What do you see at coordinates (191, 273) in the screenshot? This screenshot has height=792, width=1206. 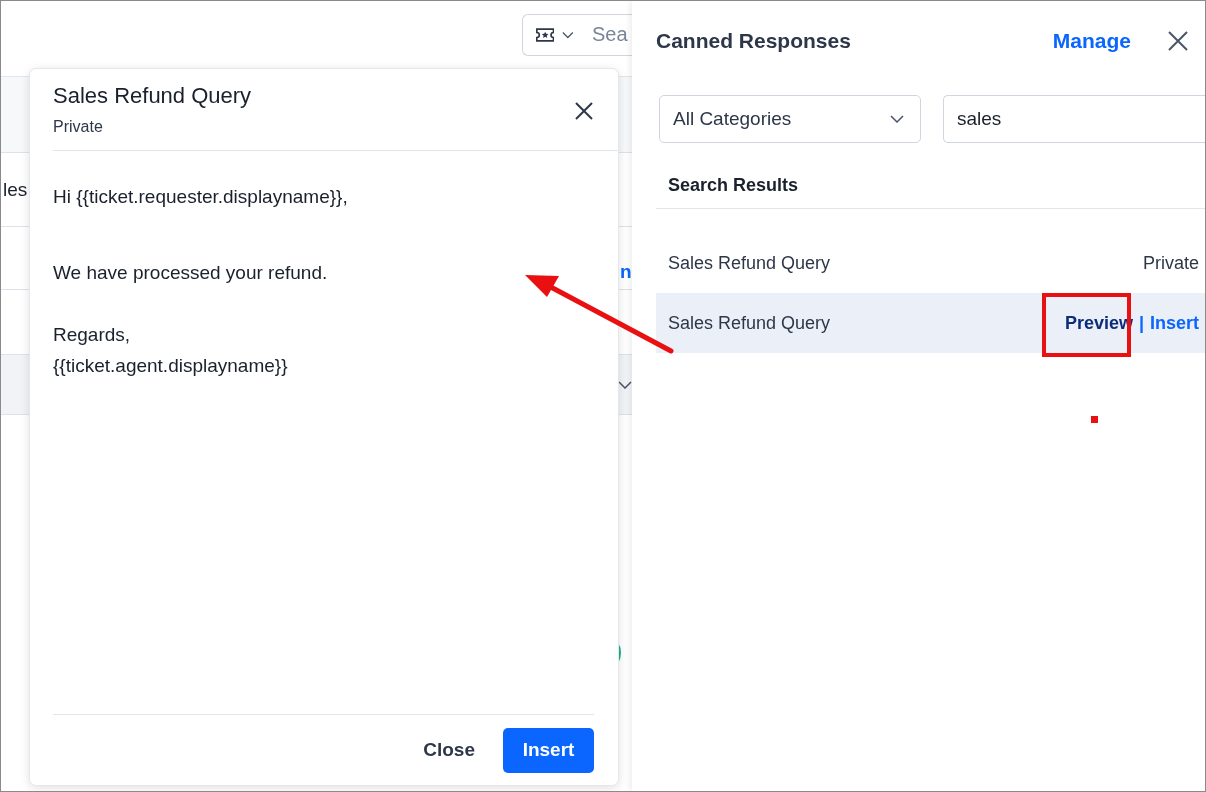 I see `message-text: We have processed your refund.` at bounding box center [191, 273].